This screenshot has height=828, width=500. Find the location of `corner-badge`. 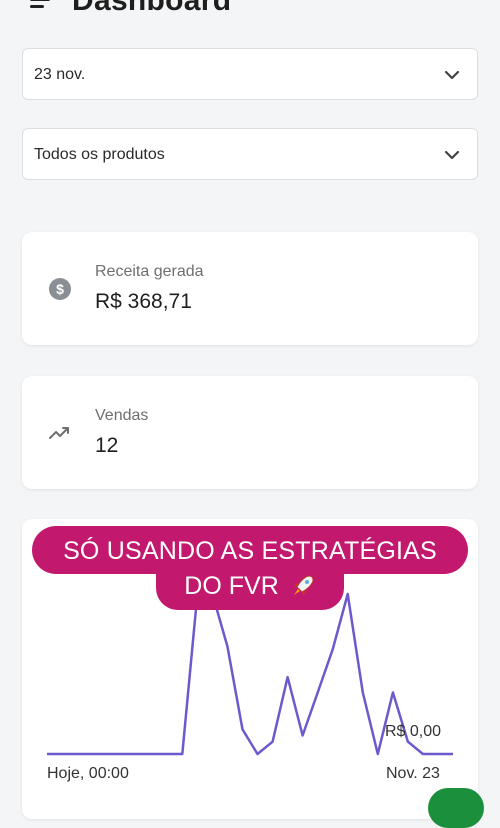

corner-badge is located at coordinates (456, 808).